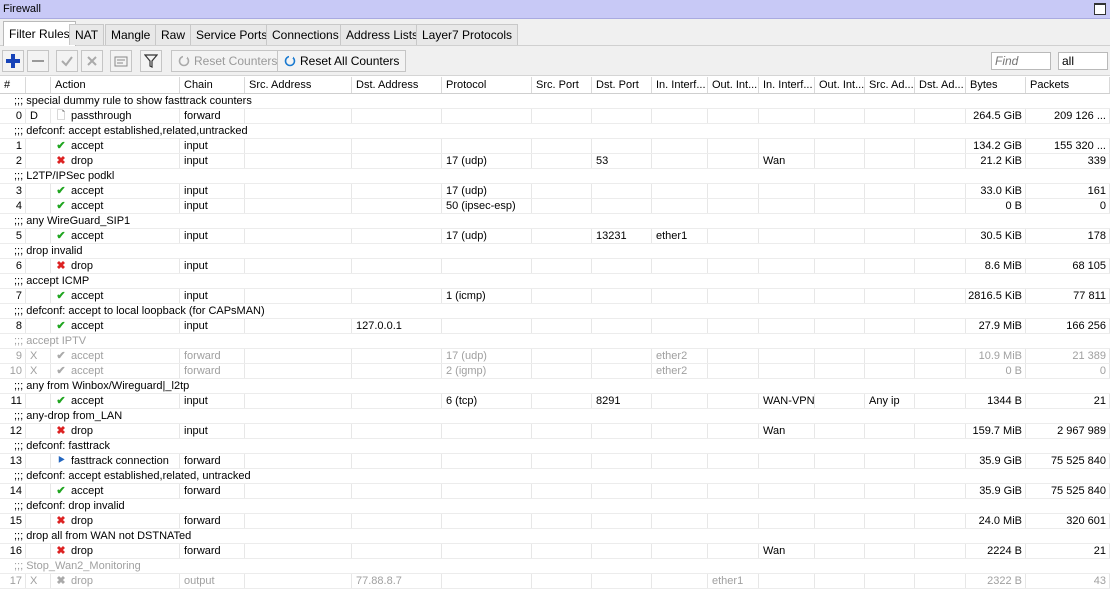 The width and height of the screenshot is (1110, 590). What do you see at coordinates (555, 506) in the screenshot?
I see `comment-row: ;;; defconf: drop invalid` at bounding box center [555, 506].